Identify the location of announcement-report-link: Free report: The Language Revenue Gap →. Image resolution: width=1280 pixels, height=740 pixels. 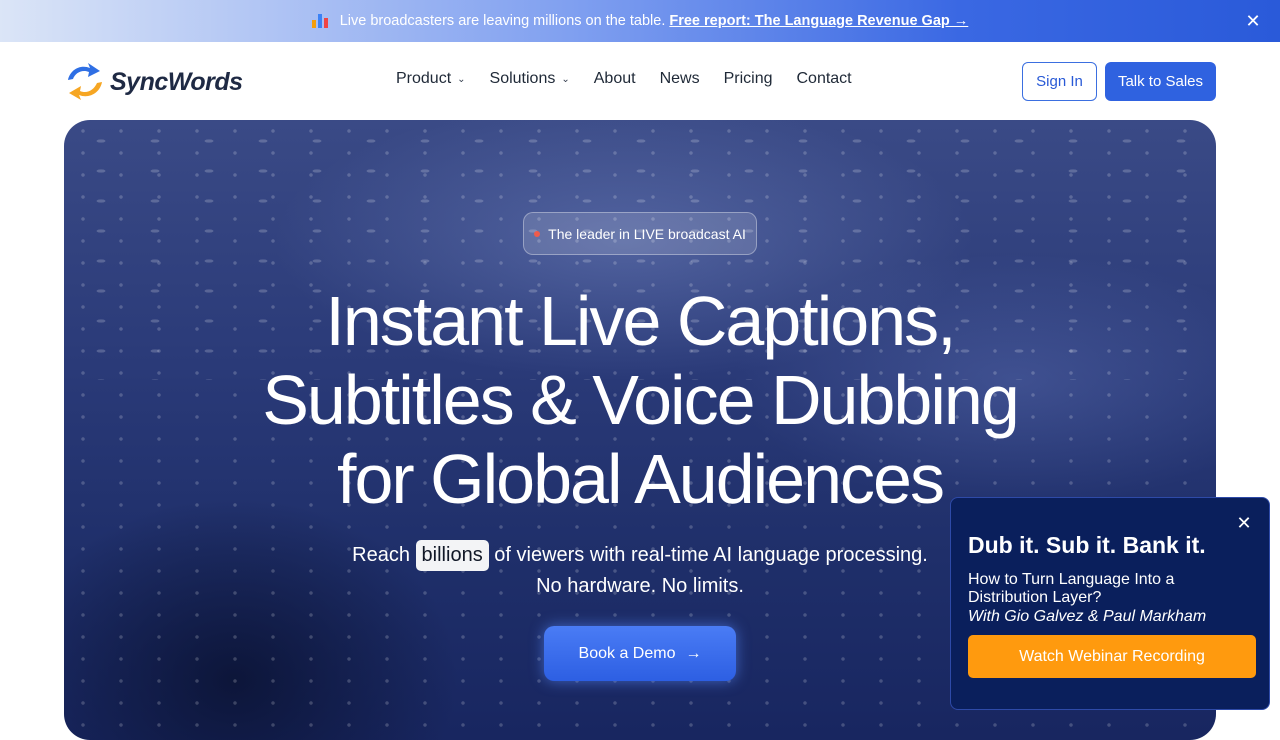
(818, 21).